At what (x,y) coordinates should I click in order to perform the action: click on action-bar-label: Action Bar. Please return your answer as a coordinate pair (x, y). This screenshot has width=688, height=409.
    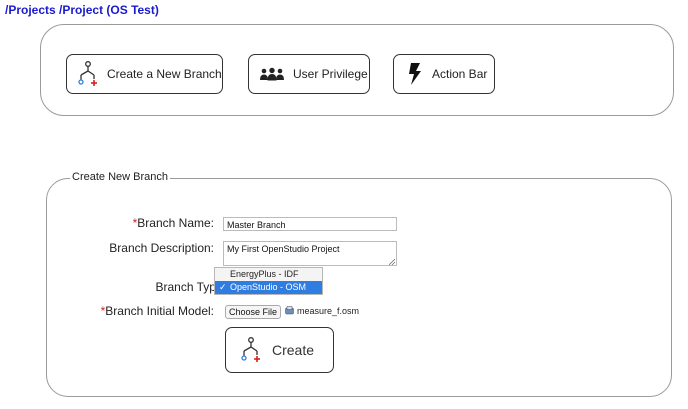
    Looking at the image, I should click on (460, 74).